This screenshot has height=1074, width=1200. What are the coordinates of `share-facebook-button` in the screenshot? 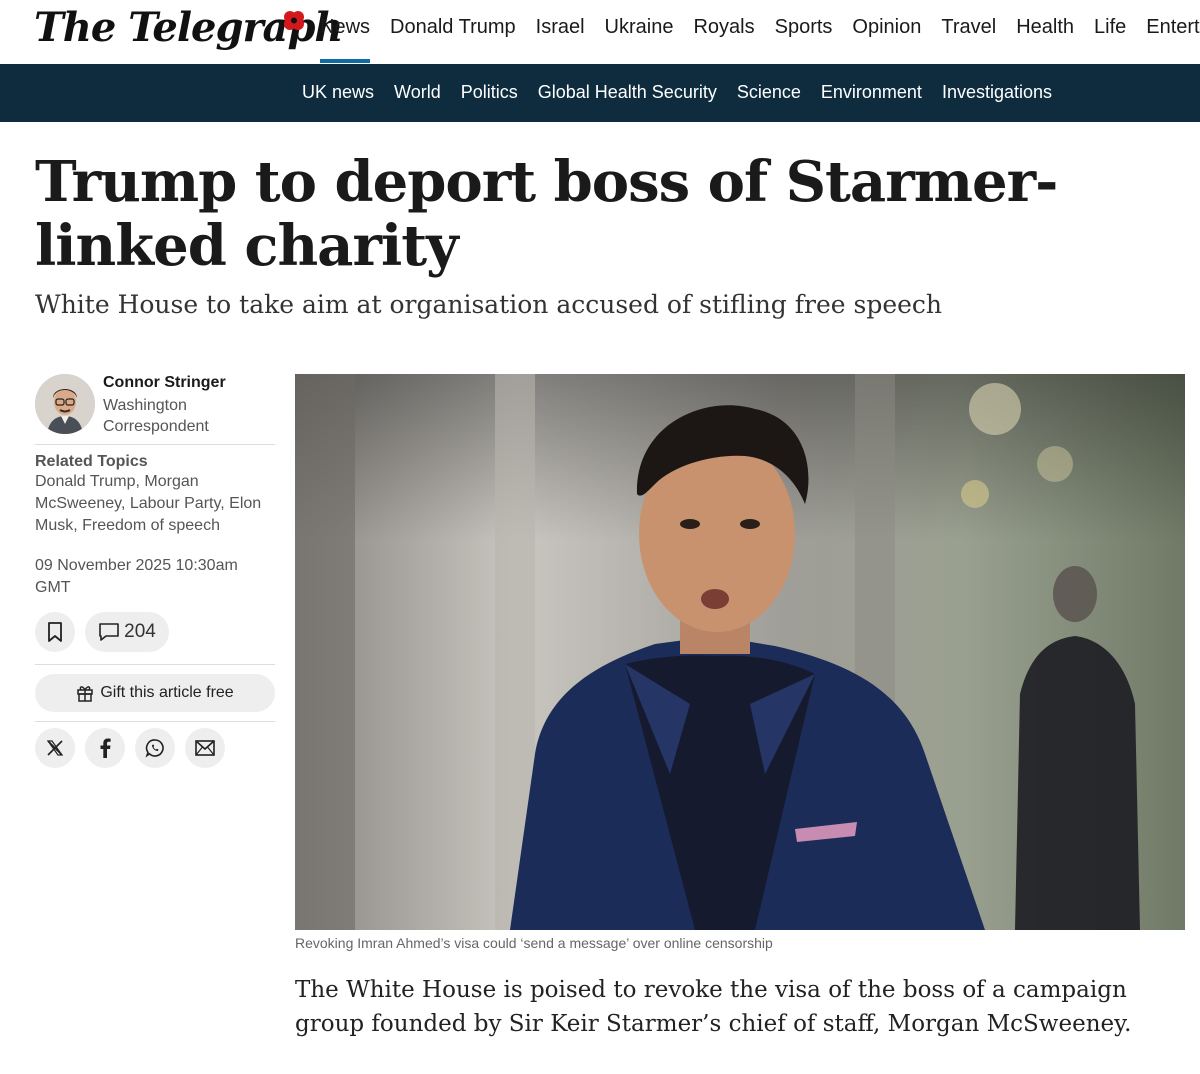 It's located at (105, 748).